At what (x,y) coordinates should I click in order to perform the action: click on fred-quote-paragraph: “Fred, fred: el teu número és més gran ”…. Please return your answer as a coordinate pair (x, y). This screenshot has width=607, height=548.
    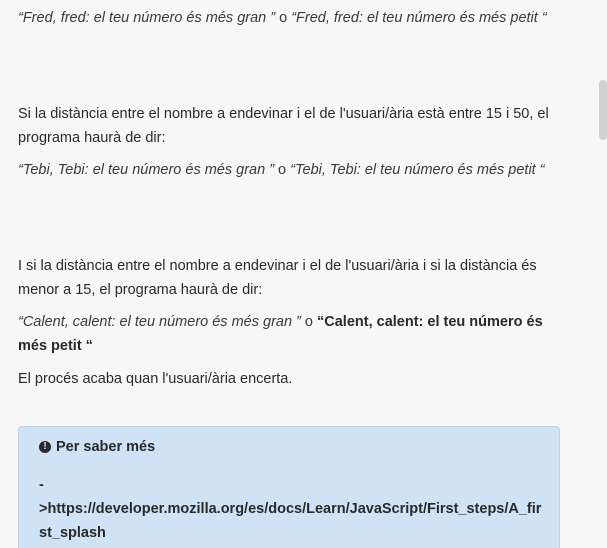
    Looking at the image, I should click on (292, 18).